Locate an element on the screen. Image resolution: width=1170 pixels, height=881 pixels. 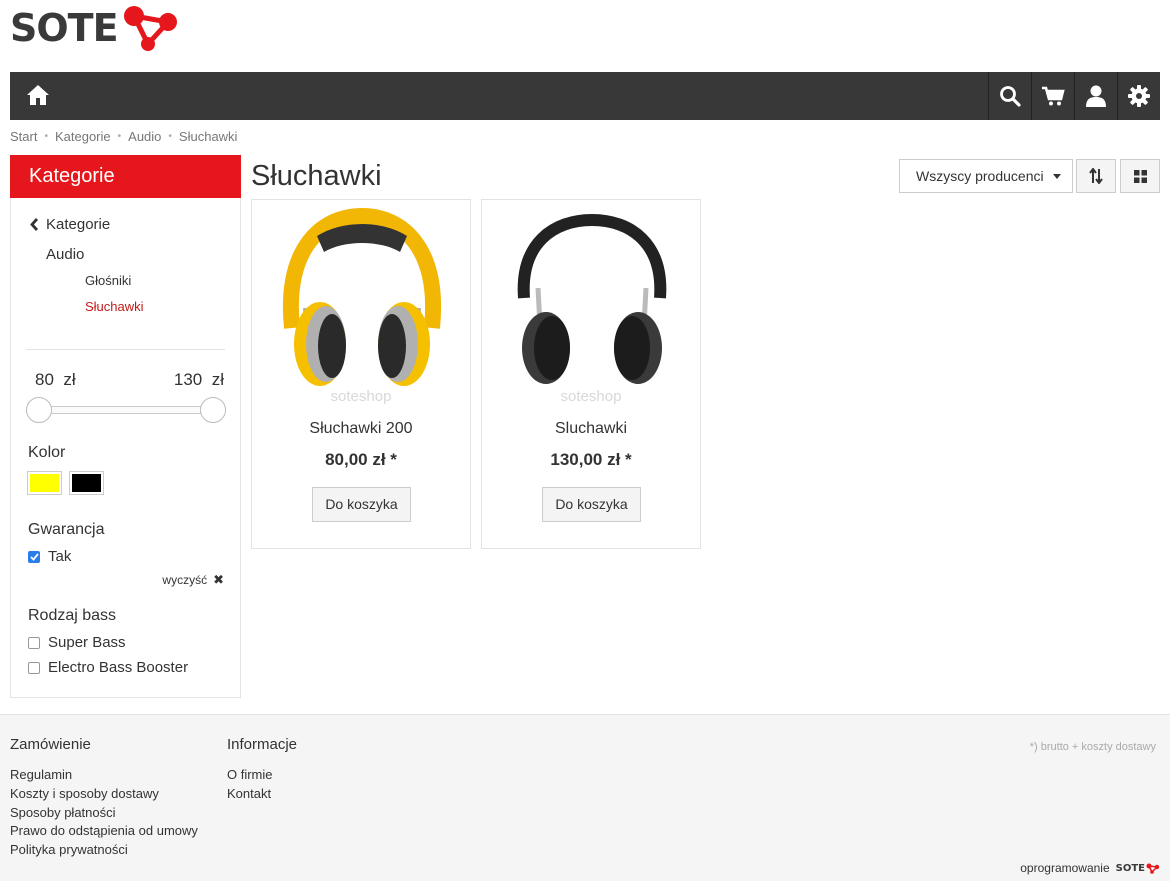
checkbox-label: Tak is located at coordinates (60, 556).